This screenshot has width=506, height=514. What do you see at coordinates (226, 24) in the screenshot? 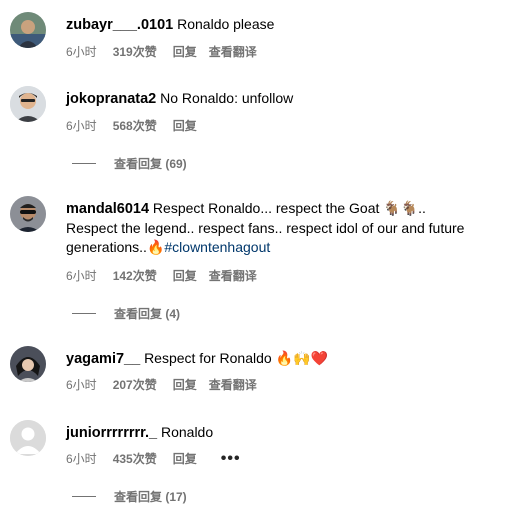
I see `comment-content: Ronaldo please` at bounding box center [226, 24].